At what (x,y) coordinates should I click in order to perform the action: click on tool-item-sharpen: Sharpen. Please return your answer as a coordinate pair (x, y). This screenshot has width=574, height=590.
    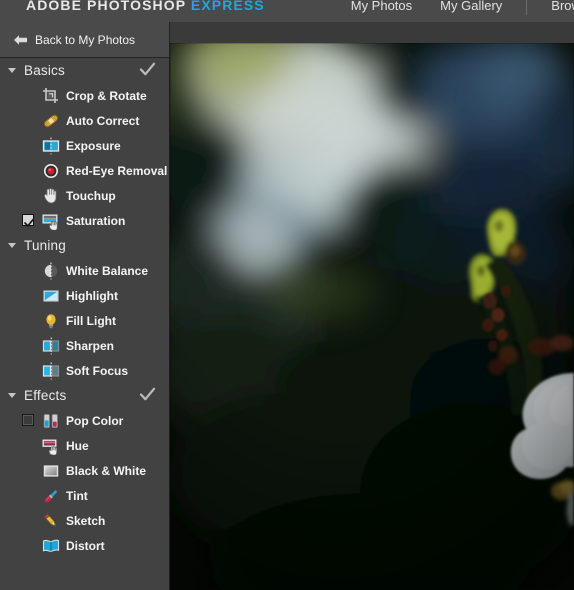
    Looking at the image, I should click on (84, 345).